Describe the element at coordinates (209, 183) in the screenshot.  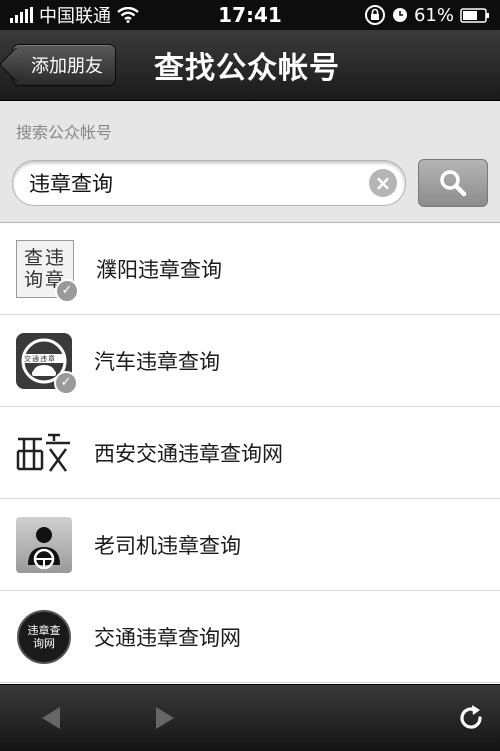
I see `search-input: 违章查询 ×` at that location.